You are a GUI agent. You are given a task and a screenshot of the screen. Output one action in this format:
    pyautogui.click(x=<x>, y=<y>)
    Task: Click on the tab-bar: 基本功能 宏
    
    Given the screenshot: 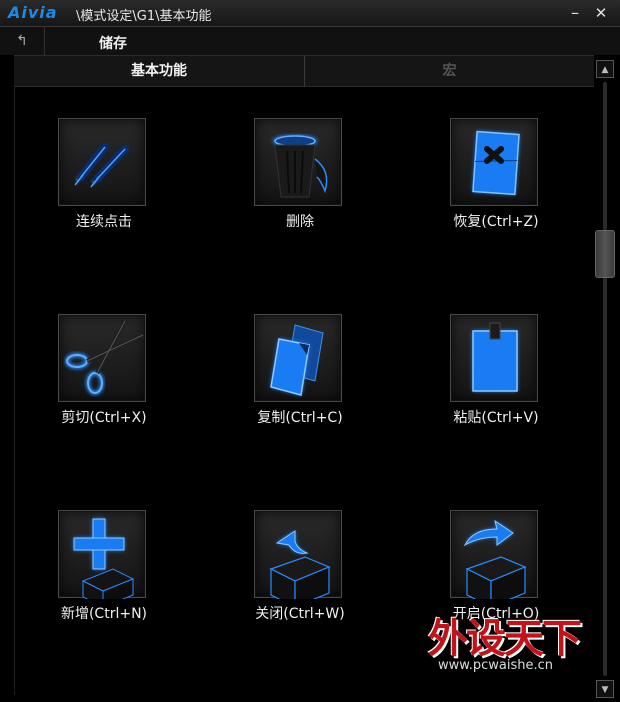 What is the action you would take?
    pyautogui.click(x=304, y=71)
    